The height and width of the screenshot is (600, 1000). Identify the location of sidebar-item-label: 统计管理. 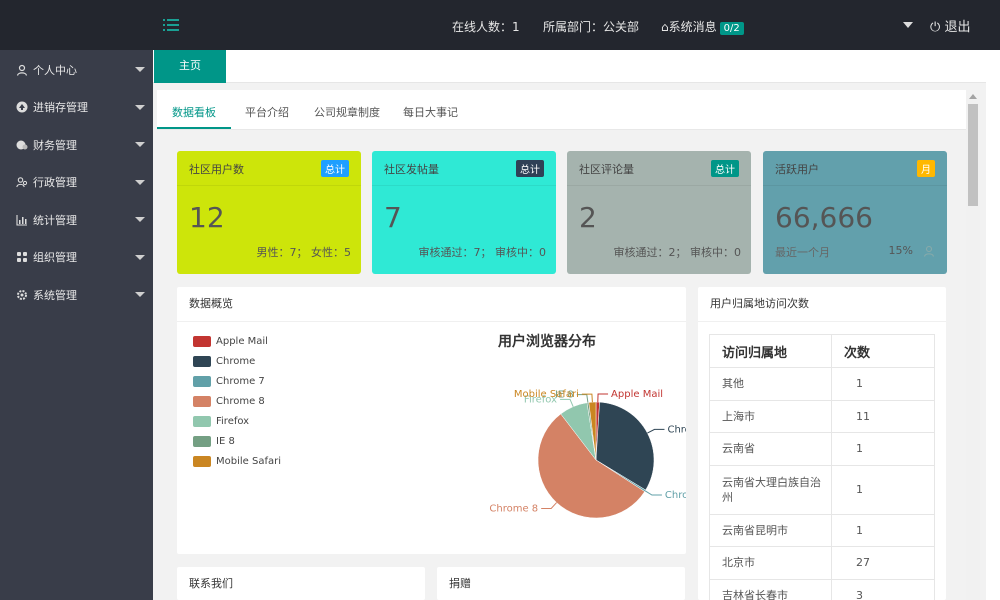
(55, 220).